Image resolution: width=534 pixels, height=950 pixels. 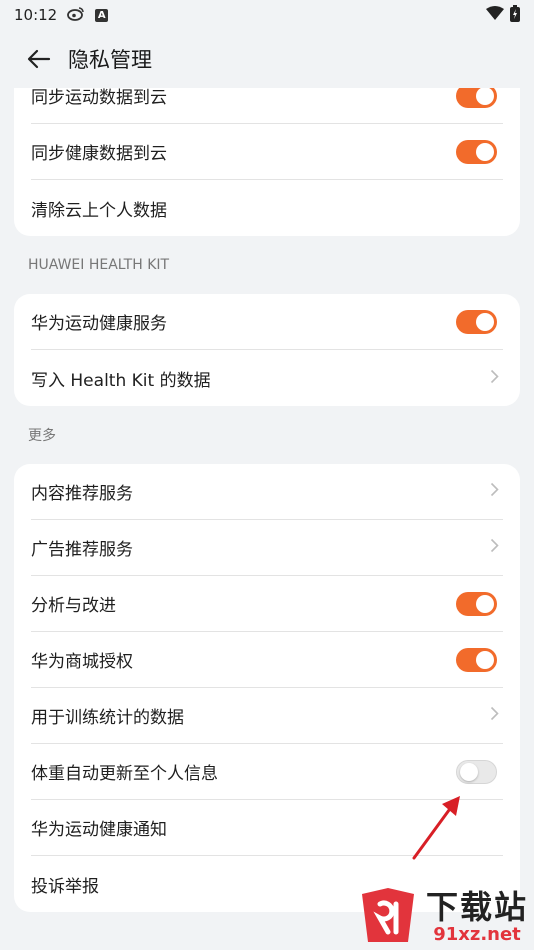 What do you see at coordinates (387, 915) in the screenshot?
I see `watermark-logo-icon` at bounding box center [387, 915].